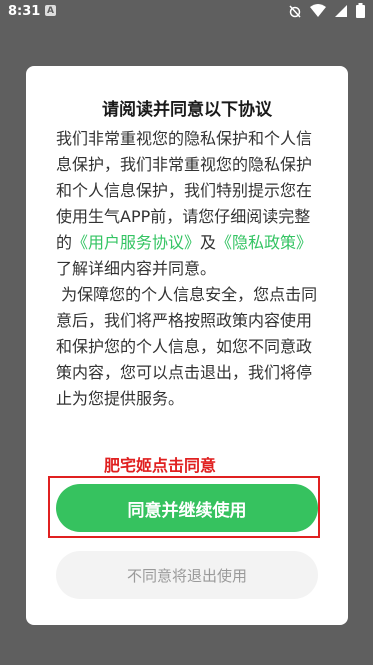  I want to click on agree-continue-button: 同意并继续使用, so click(187, 508).